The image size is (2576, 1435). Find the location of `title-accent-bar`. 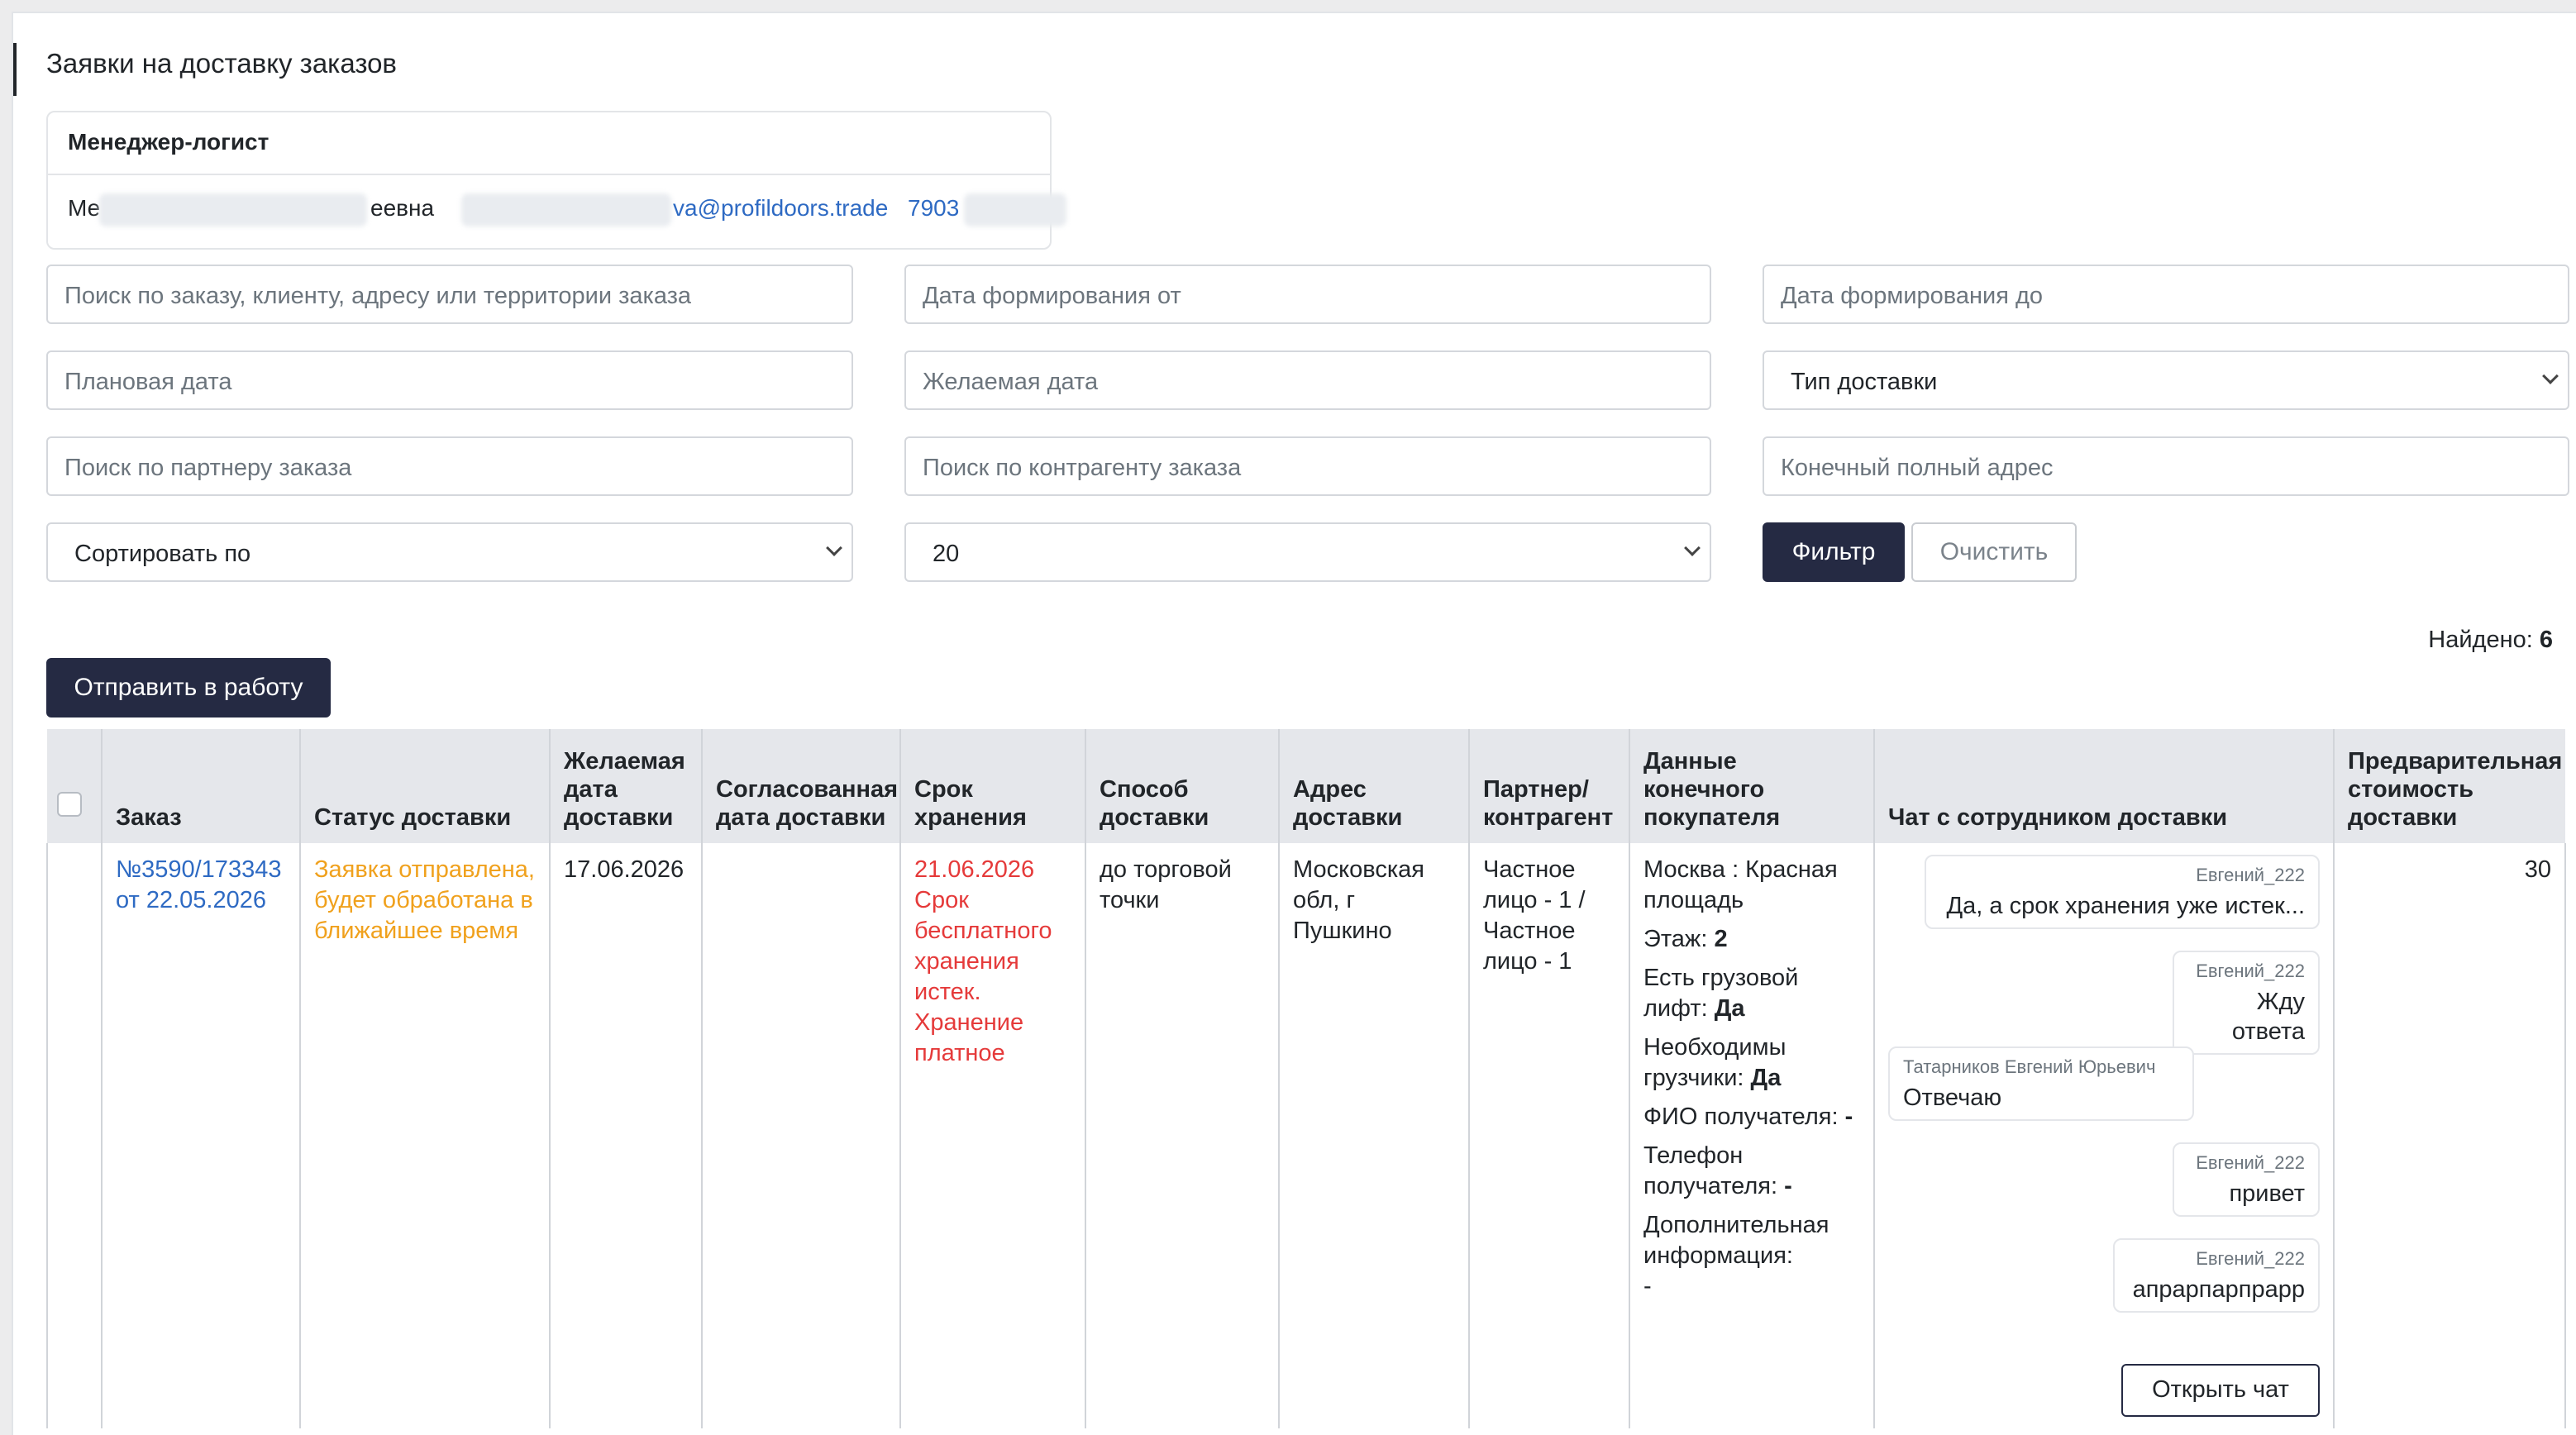

title-accent-bar is located at coordinates (15, 69).